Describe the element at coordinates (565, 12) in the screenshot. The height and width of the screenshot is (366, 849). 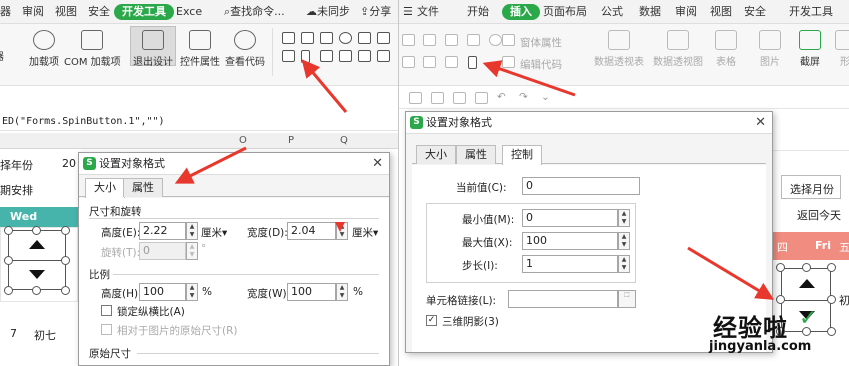
I see `menu-page-layout: 页面布局` at that location.